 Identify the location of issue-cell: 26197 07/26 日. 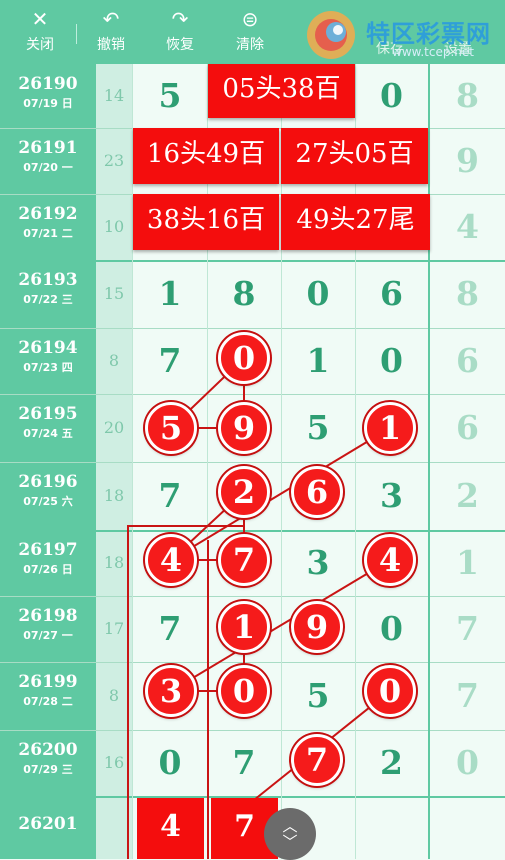
(48, 563).